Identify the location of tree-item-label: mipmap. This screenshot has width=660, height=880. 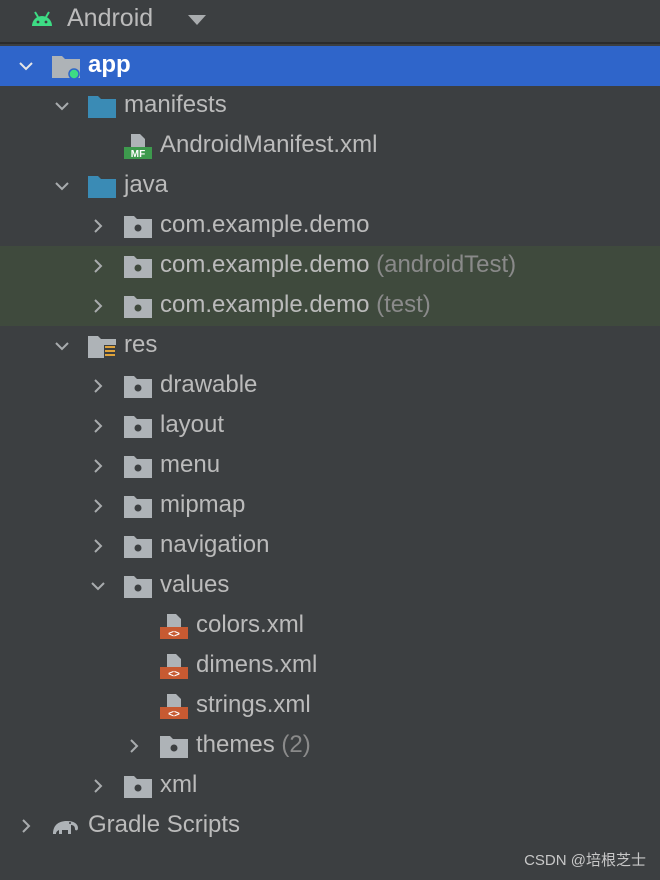
(203, 504).